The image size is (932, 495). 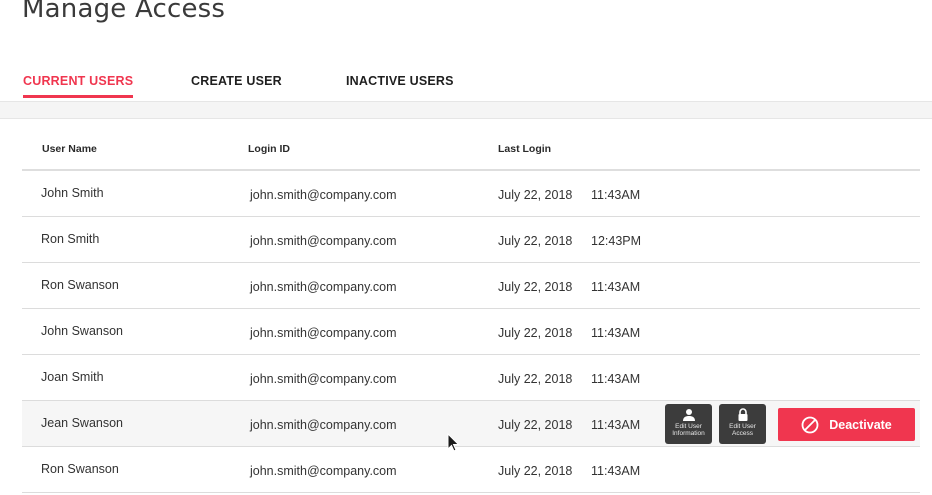 What do you see at coordinates (400, 84) in the screenshot?
I see `tab-inactive-users: INACTIVE USERS` at bounding box center [400, 84].